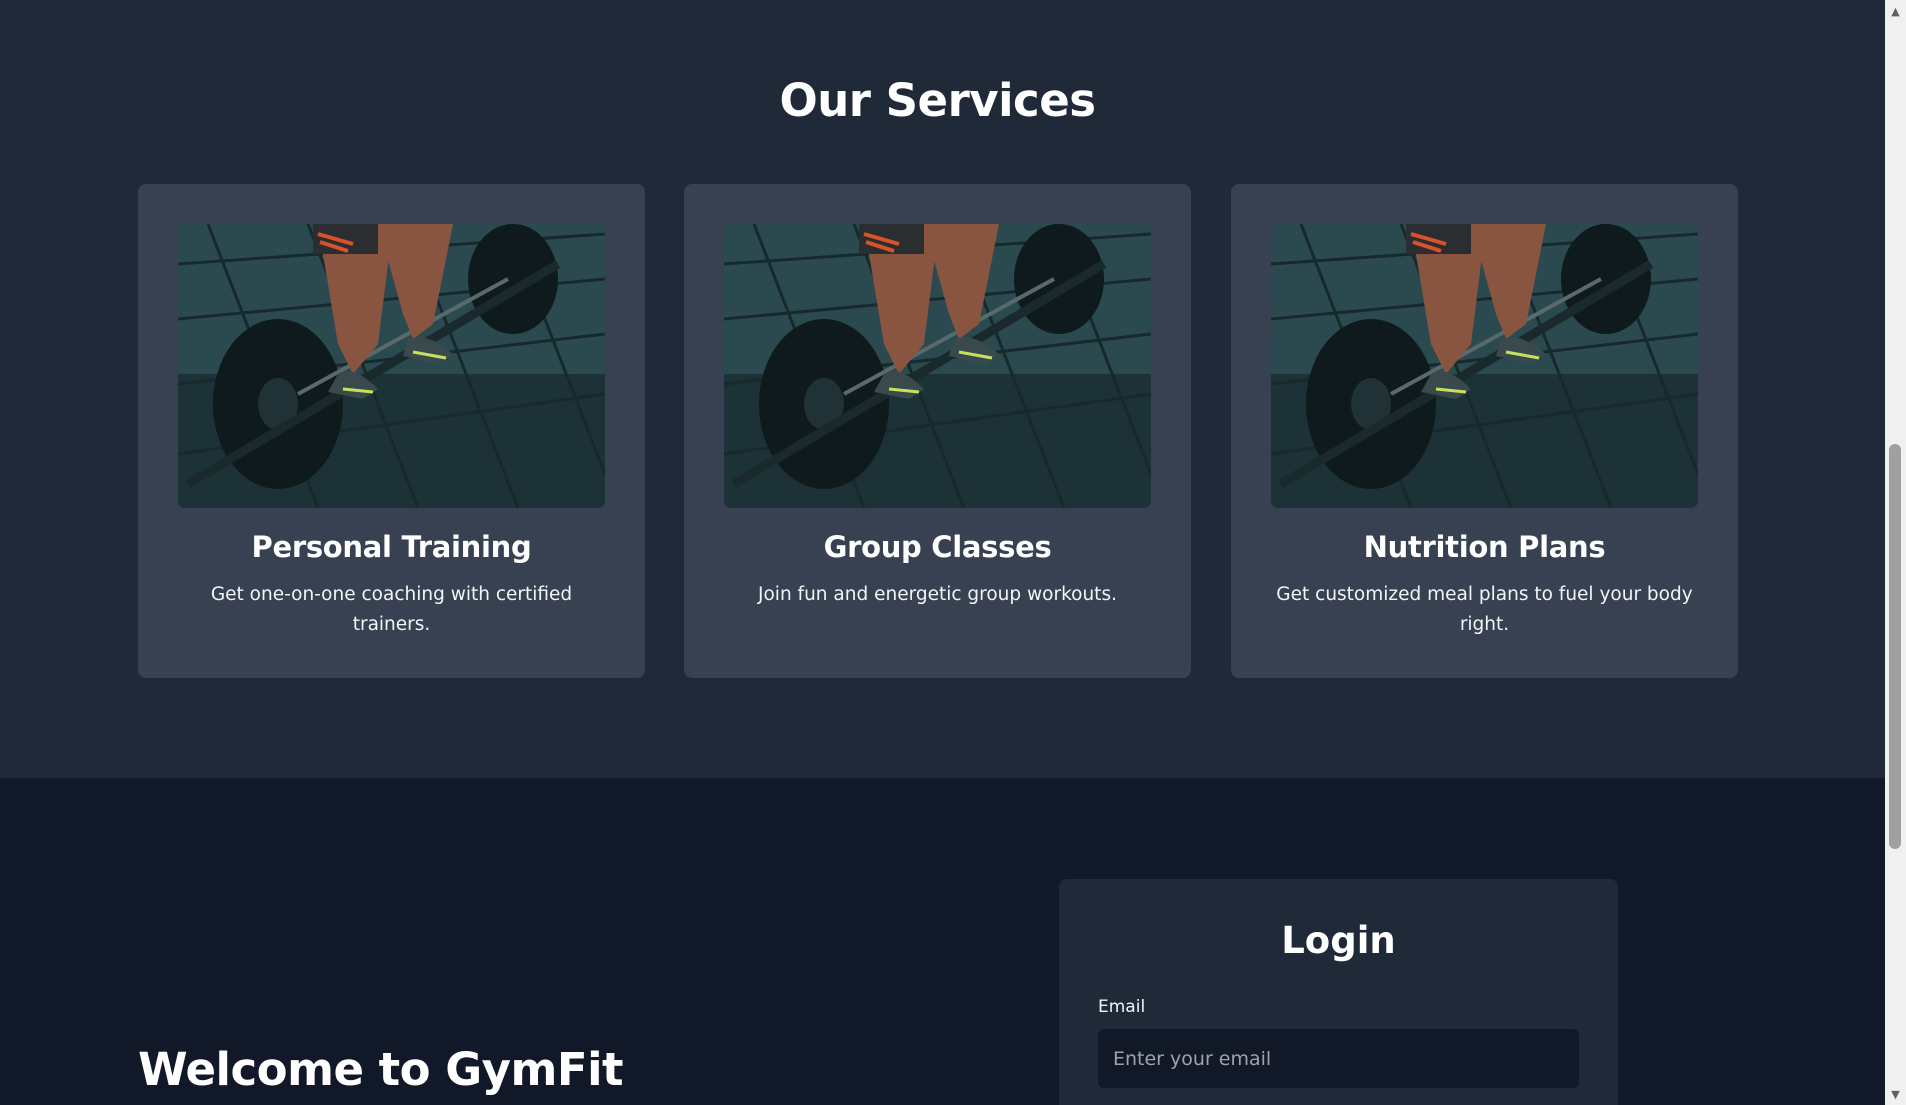  Describe the element at coordinates (381, 1069) in the screenshot. I see `welcome-heading: Welcome to GymFit` at that location.